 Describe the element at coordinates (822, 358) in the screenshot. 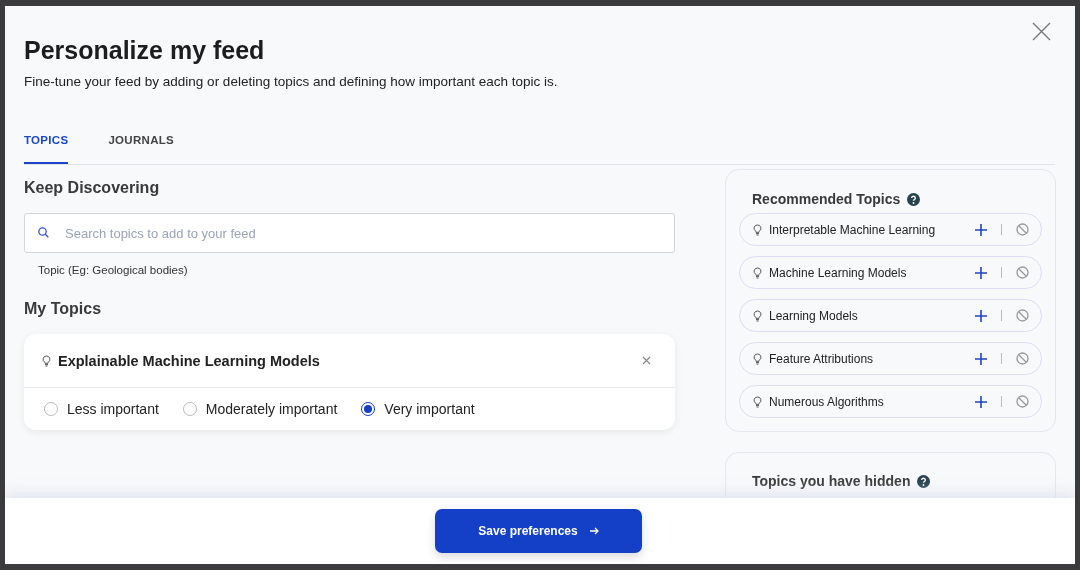

I see `topic-name: Feature Attributions` at that location.